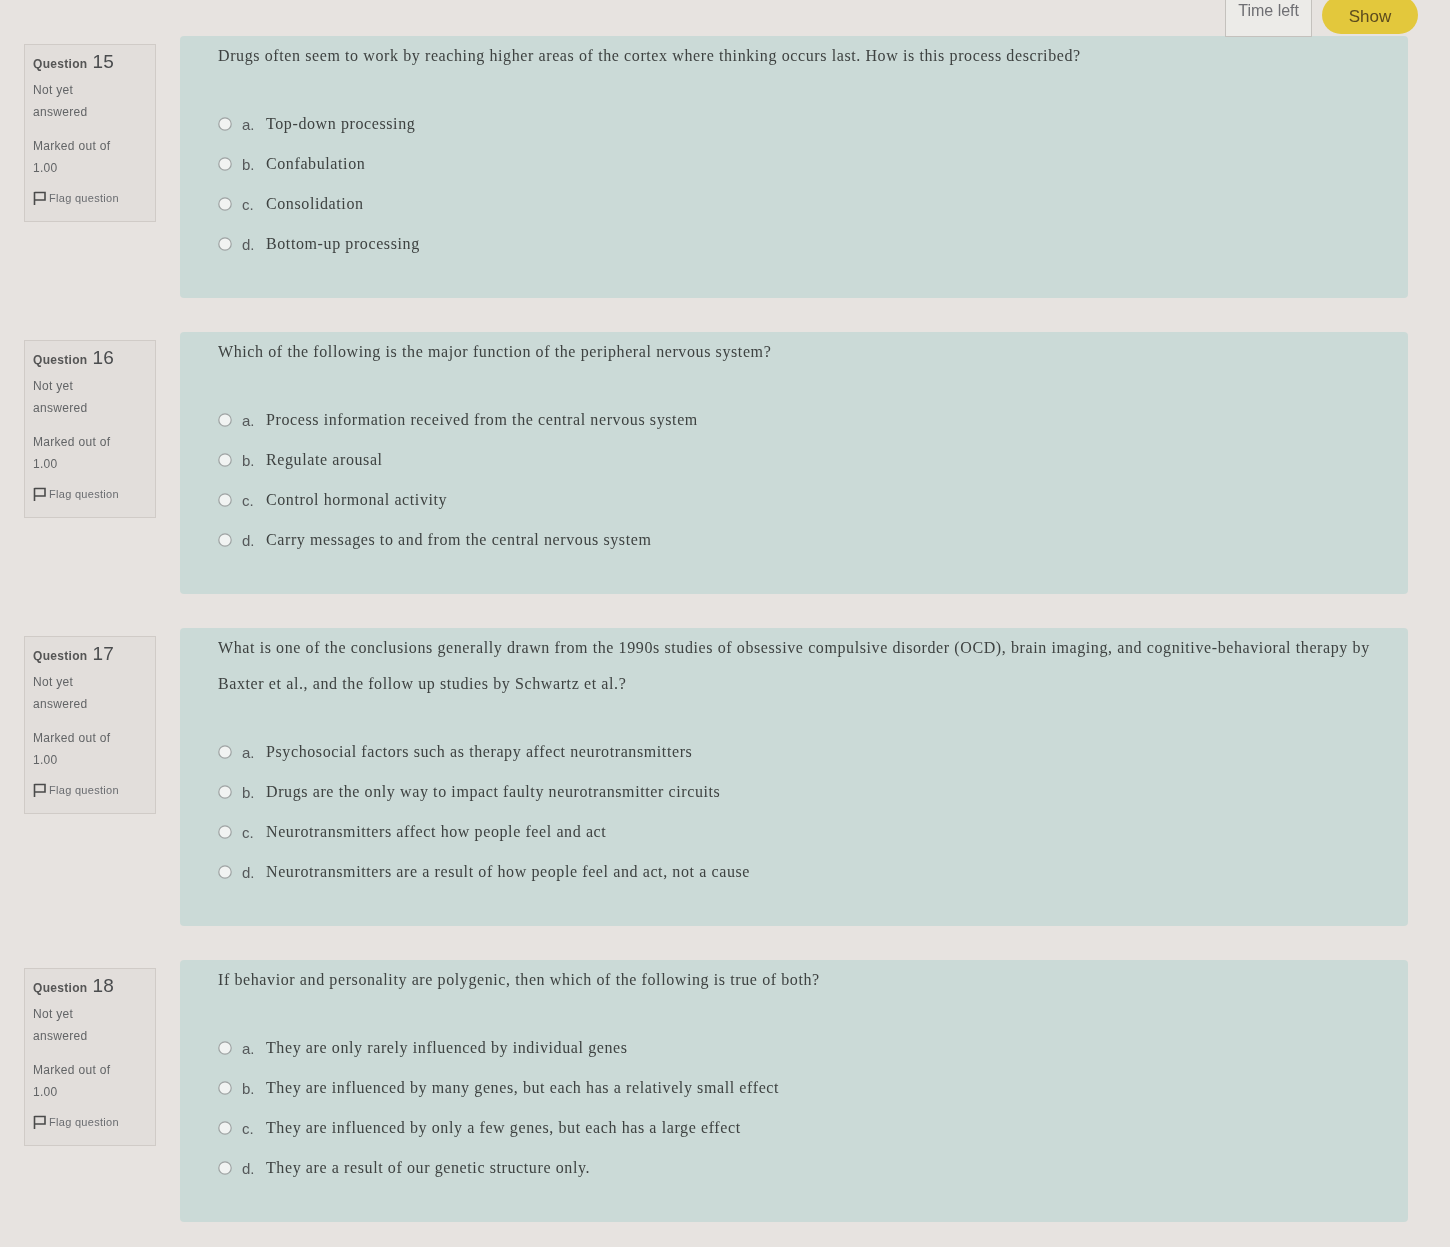 The width and height of the screenshot is (1450, 1247). Describe the element at coordinates (357, 500) in the screenshot. I see `option-label: Control hormonal activity` at that location.